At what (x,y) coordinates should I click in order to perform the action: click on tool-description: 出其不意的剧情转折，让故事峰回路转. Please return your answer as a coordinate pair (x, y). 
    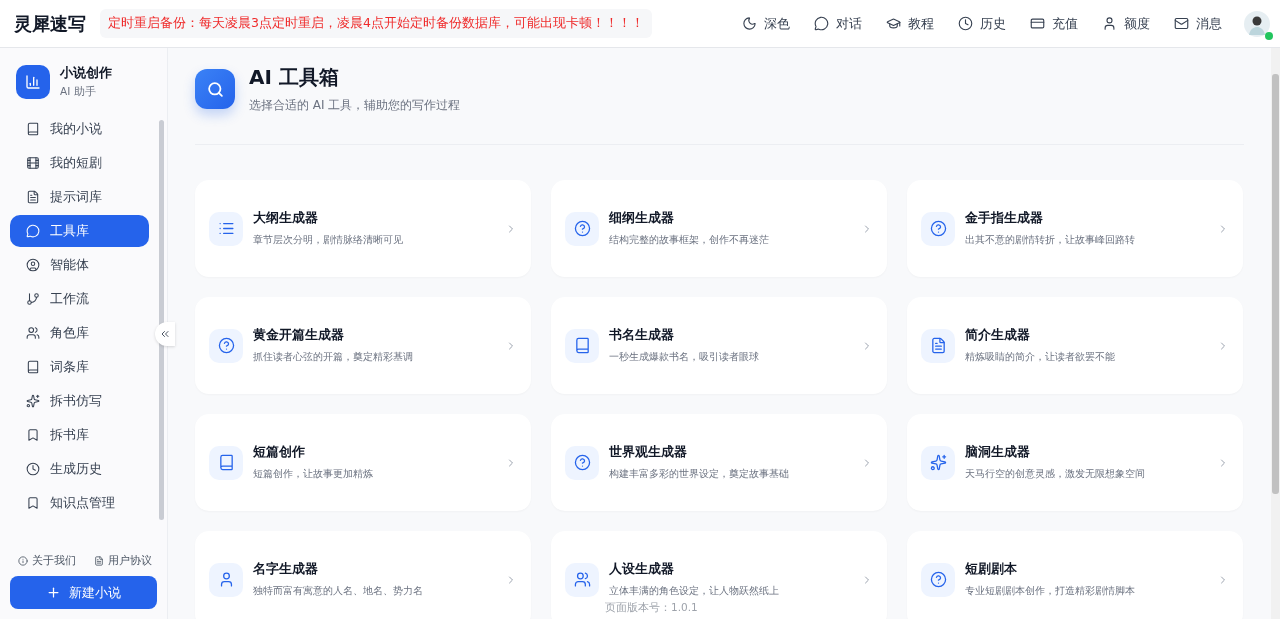
    Looking at the image, I should click on (1050, 240).